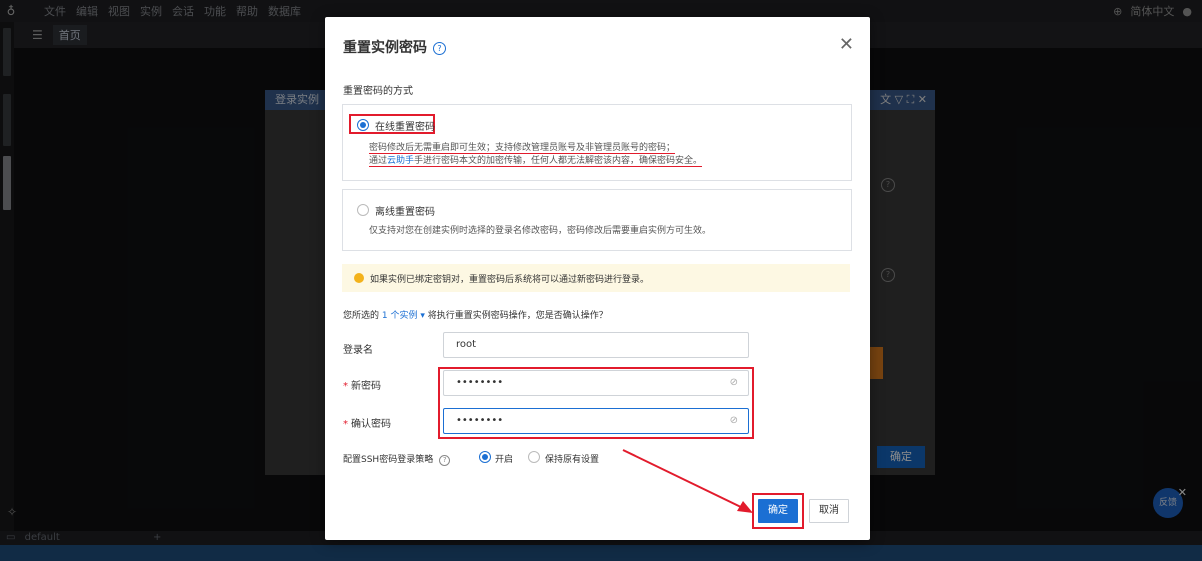  Describe the element at coordinates (534, 457) in the screenshot. I see `ssh-keep-radio` at that location.